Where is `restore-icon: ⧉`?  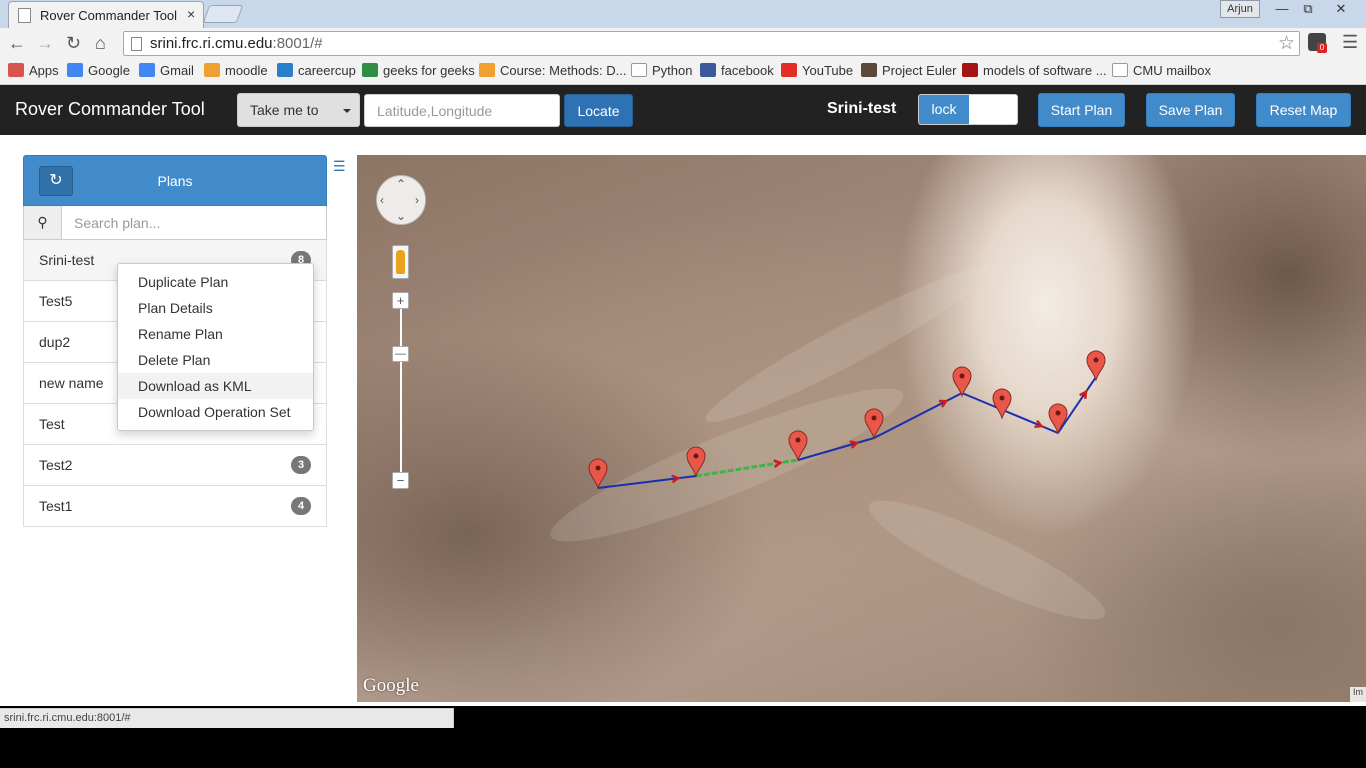 restore-icon: ⧉ is located at coordinates (1308, 9).